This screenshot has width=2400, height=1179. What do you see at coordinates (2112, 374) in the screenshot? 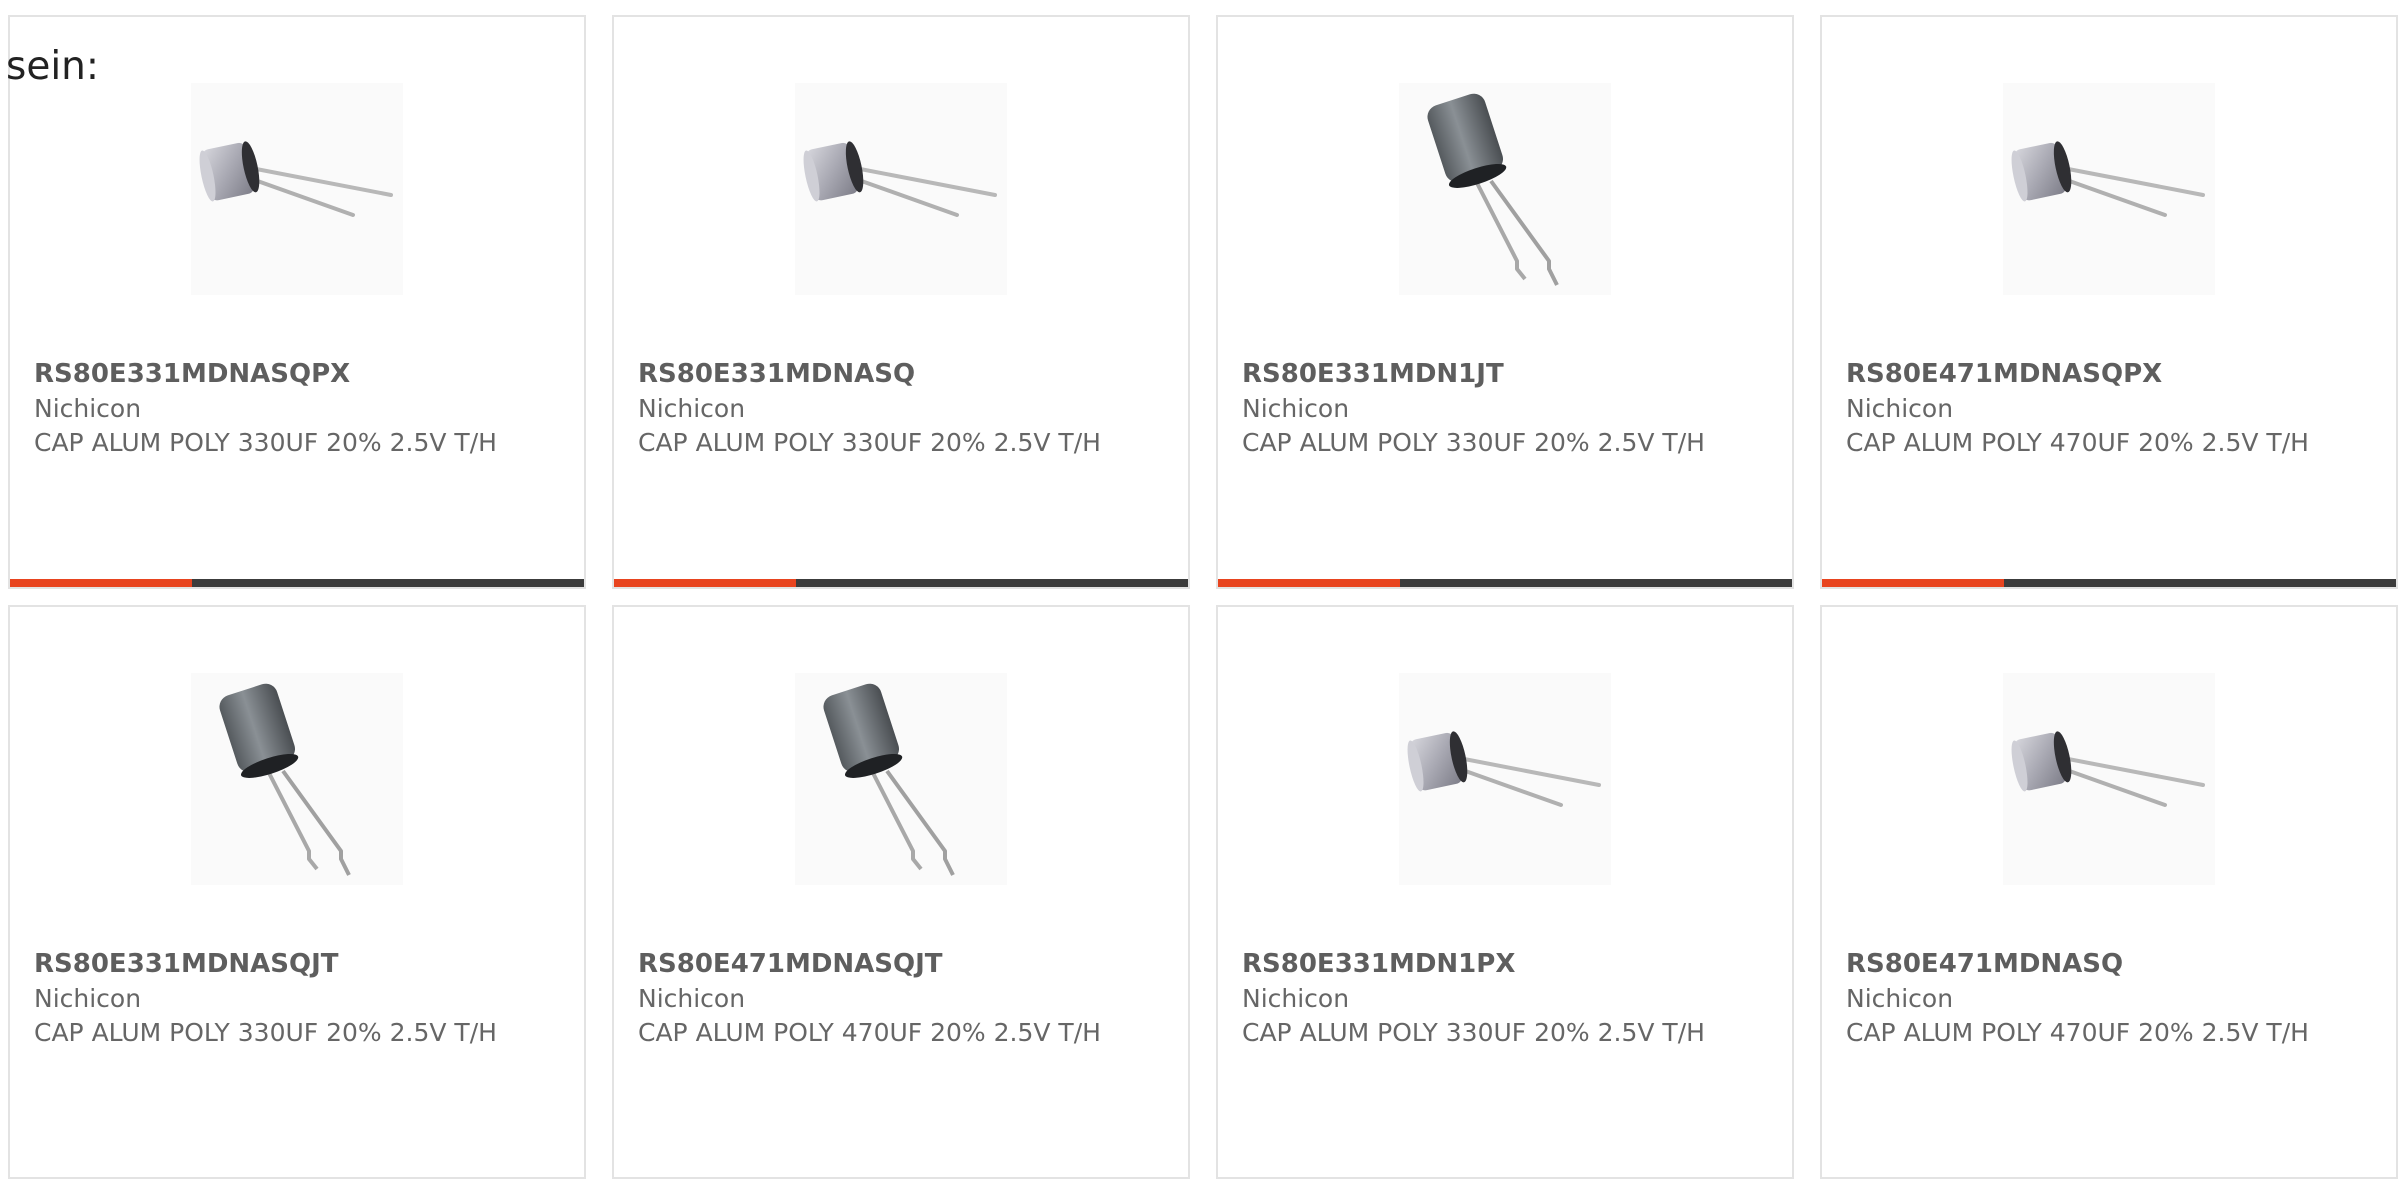
I see `part-number-link: RS80E471MDNASQPX` at bounding box center [2112, 374].